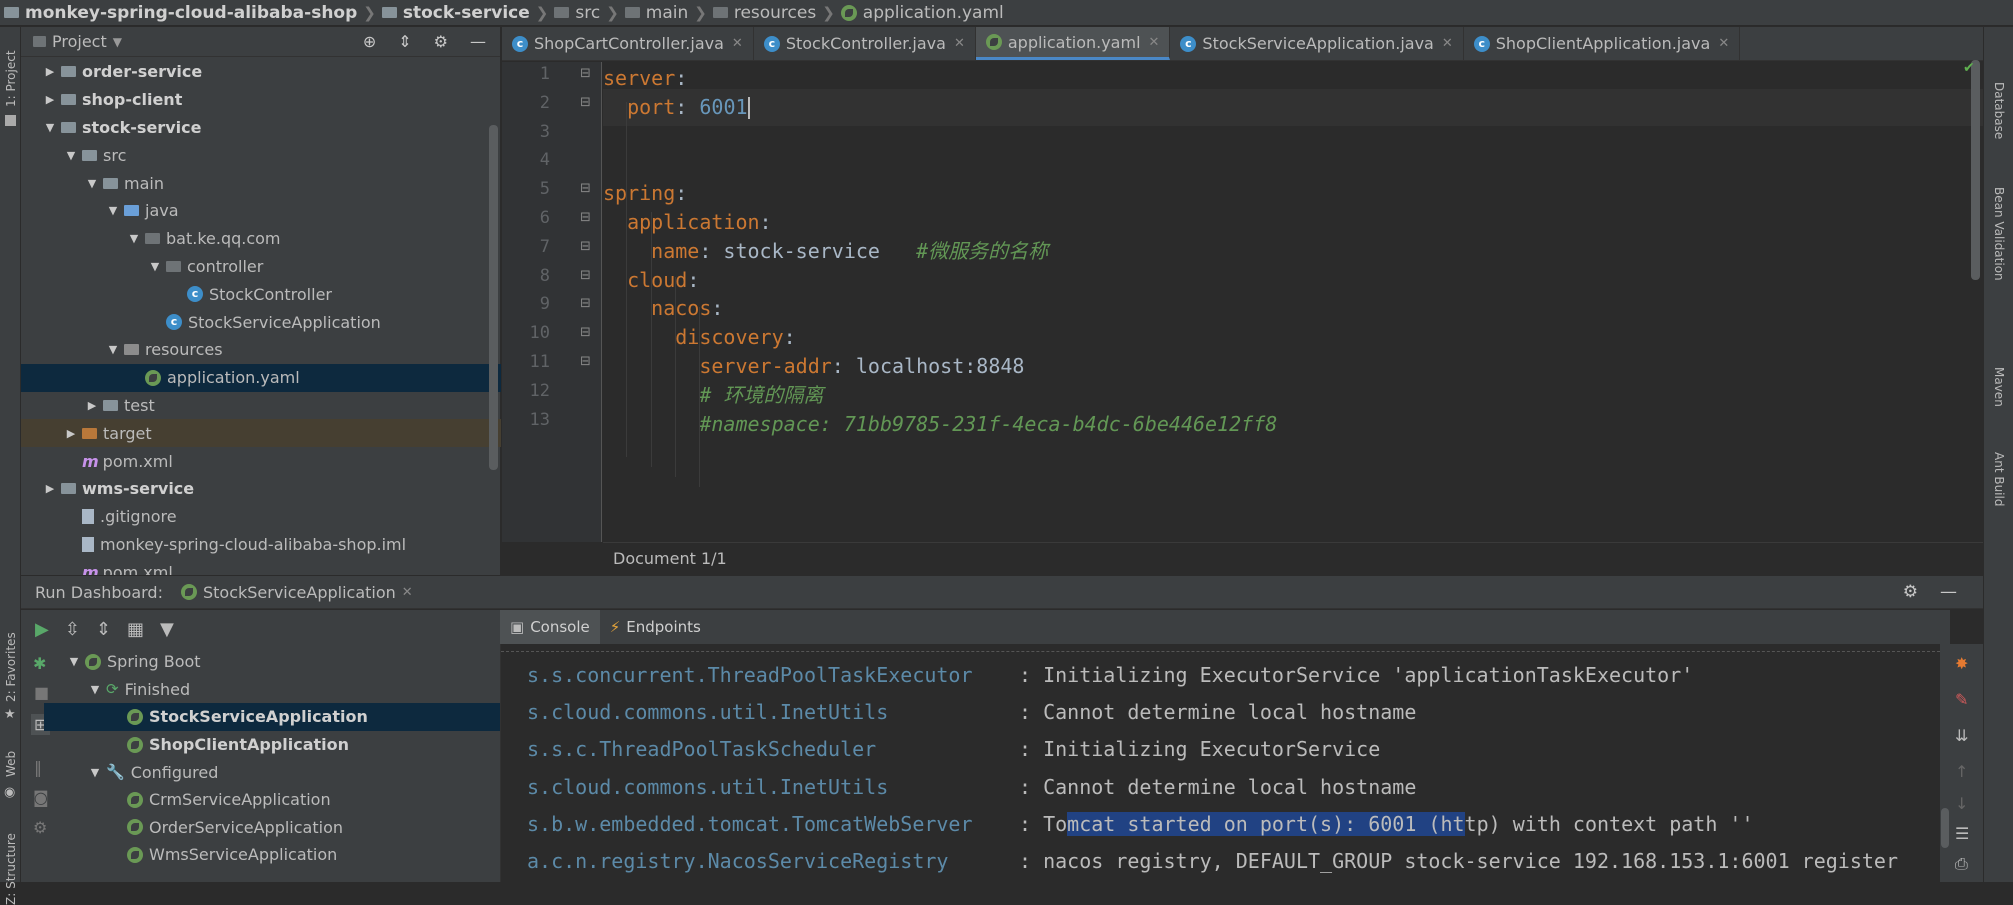 The height and width of the screenshot is (905, 2013). What do you see at coordinates (72, 629) in the screenshot?
I see `expand-all-icon: ⇳` at bounding box center [72, 629].